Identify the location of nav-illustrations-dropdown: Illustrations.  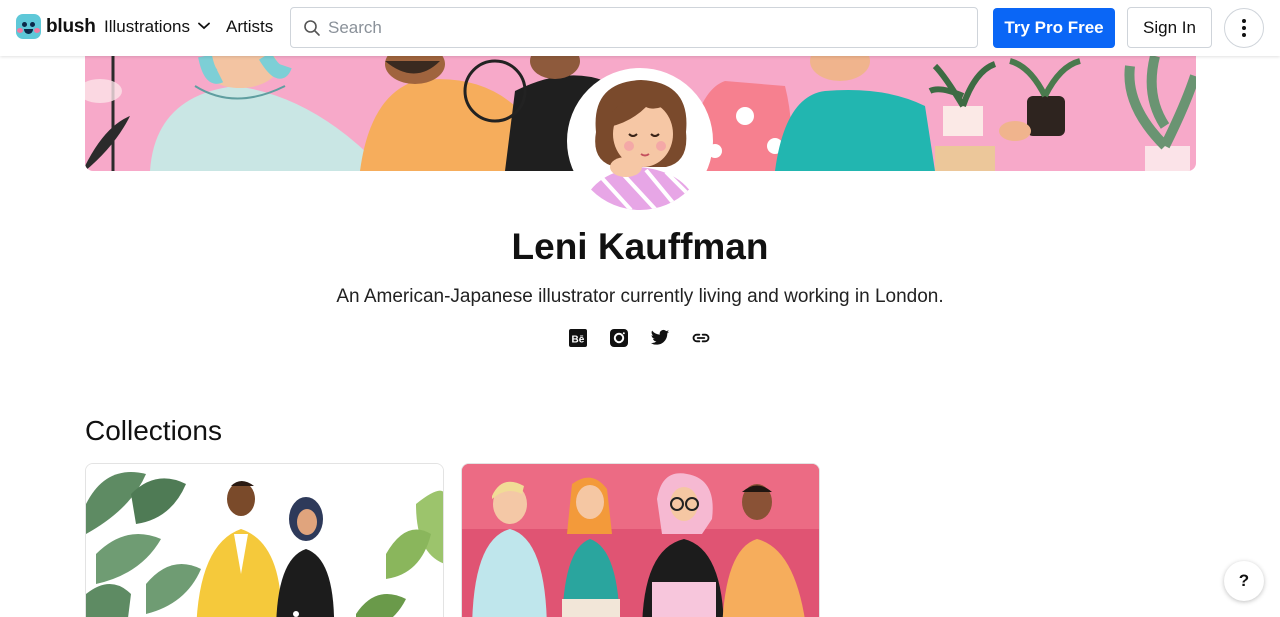
(157, 27).